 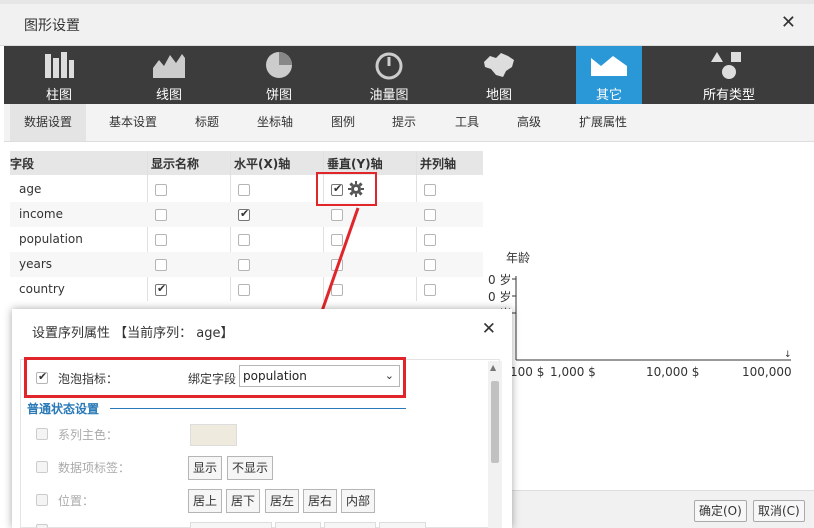 I want to click on dialog-footer: 确定(O) 取消(C), so click(x=663, y=509).